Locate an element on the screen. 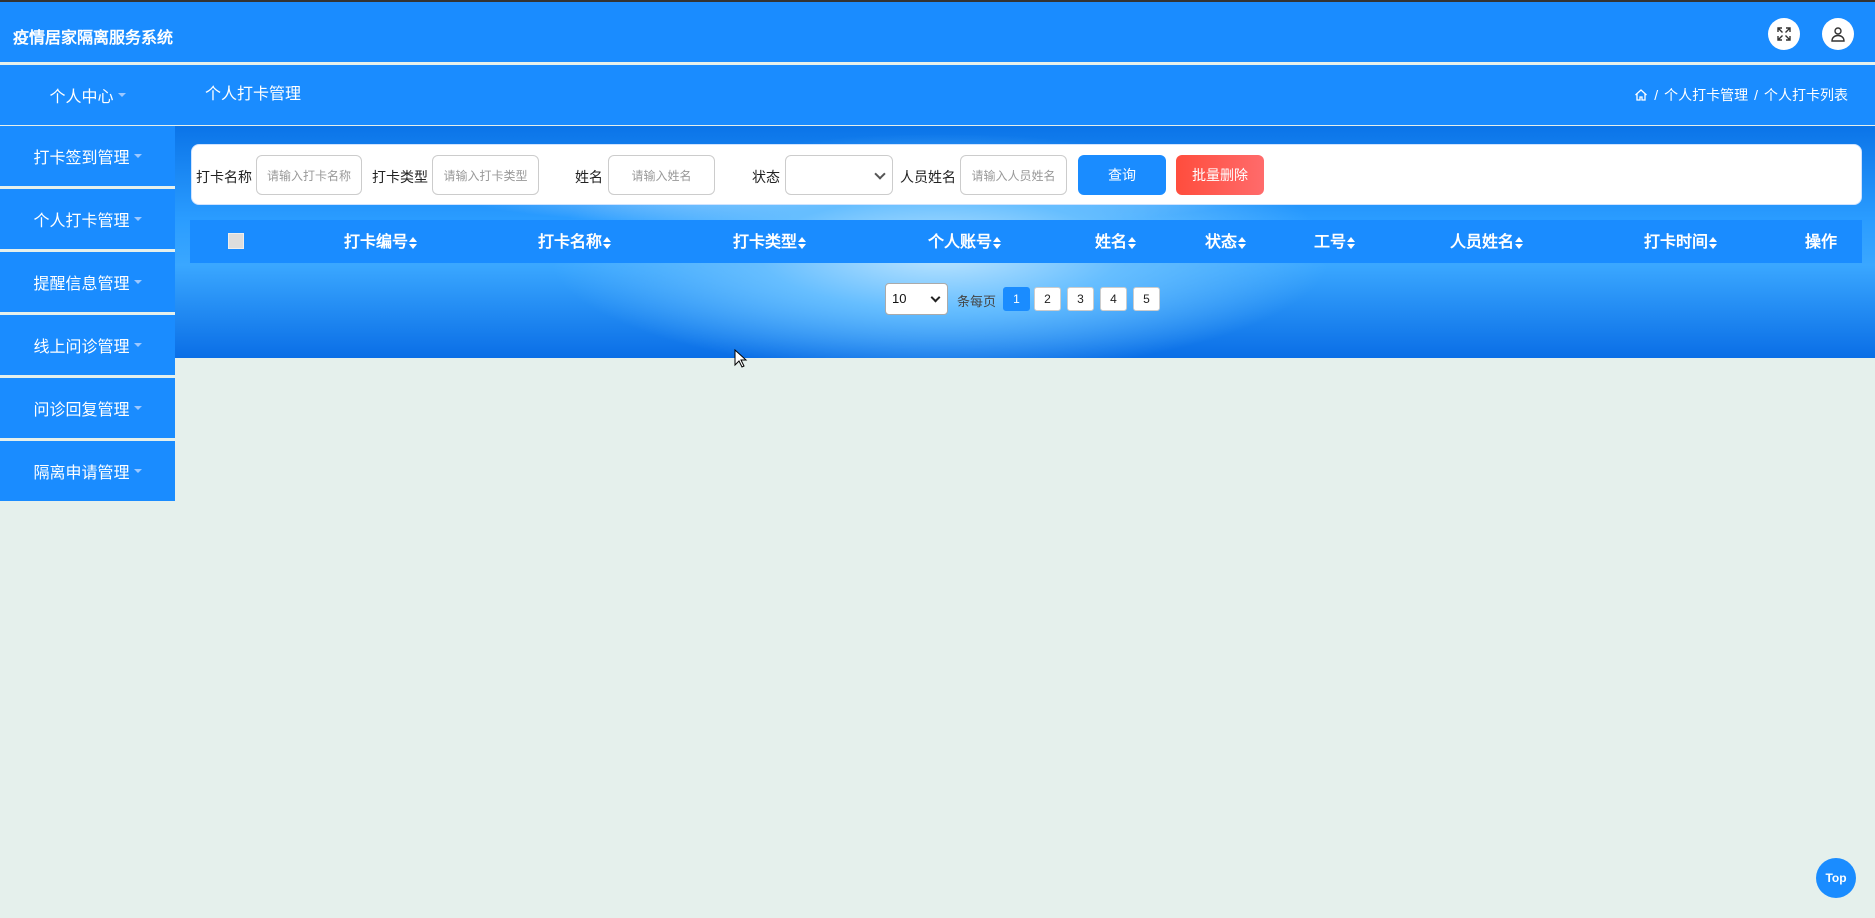 The image size is (1875, 918). sidebar-item-label: 线上问诊管理 is located at coordinates (81, 347).